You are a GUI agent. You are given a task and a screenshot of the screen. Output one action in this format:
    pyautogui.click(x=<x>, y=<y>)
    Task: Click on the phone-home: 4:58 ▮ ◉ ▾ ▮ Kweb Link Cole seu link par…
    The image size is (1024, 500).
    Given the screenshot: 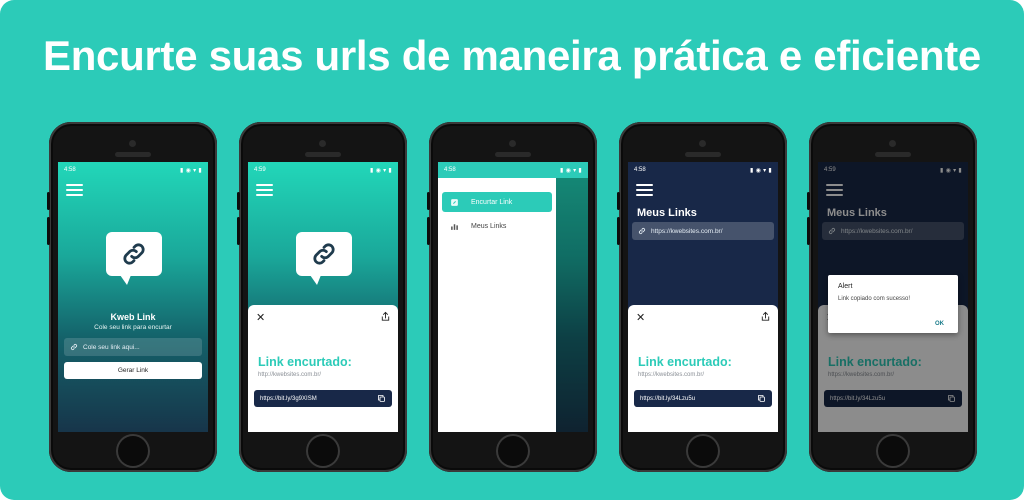 What is the action you would take?
    pyautogui.click(x=132, y=297)
    